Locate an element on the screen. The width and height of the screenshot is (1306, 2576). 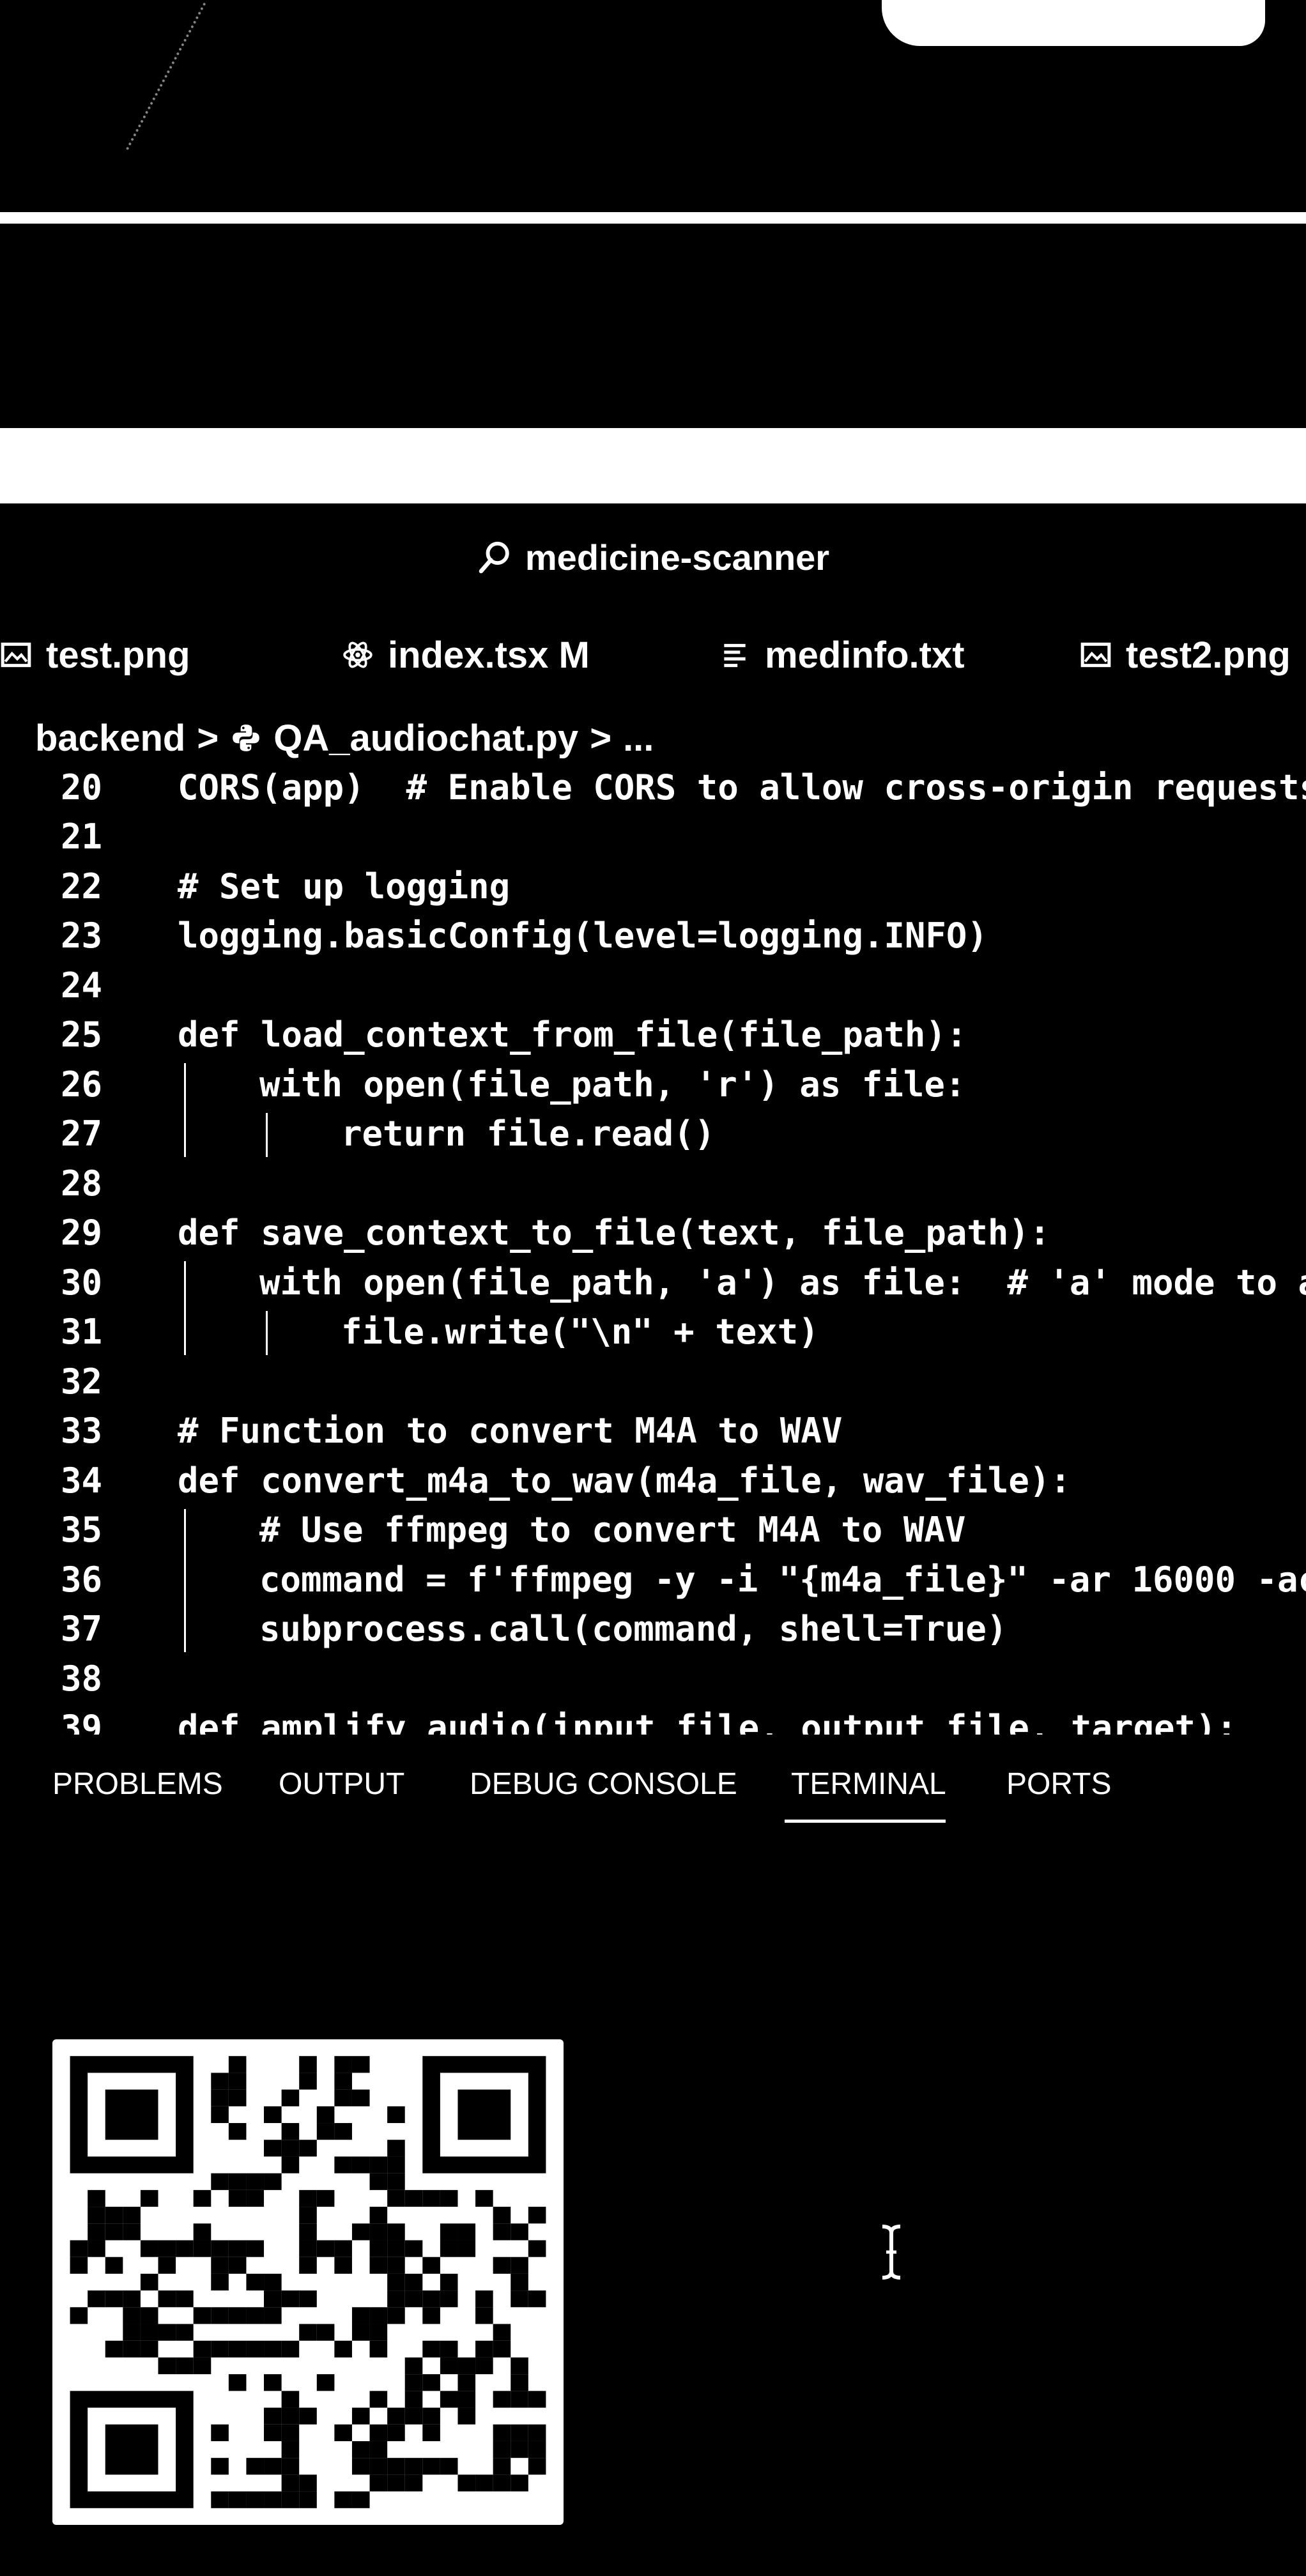
code-text: logging.basicConfig(level=logging.INFO) is located at coordinates (583, 936).